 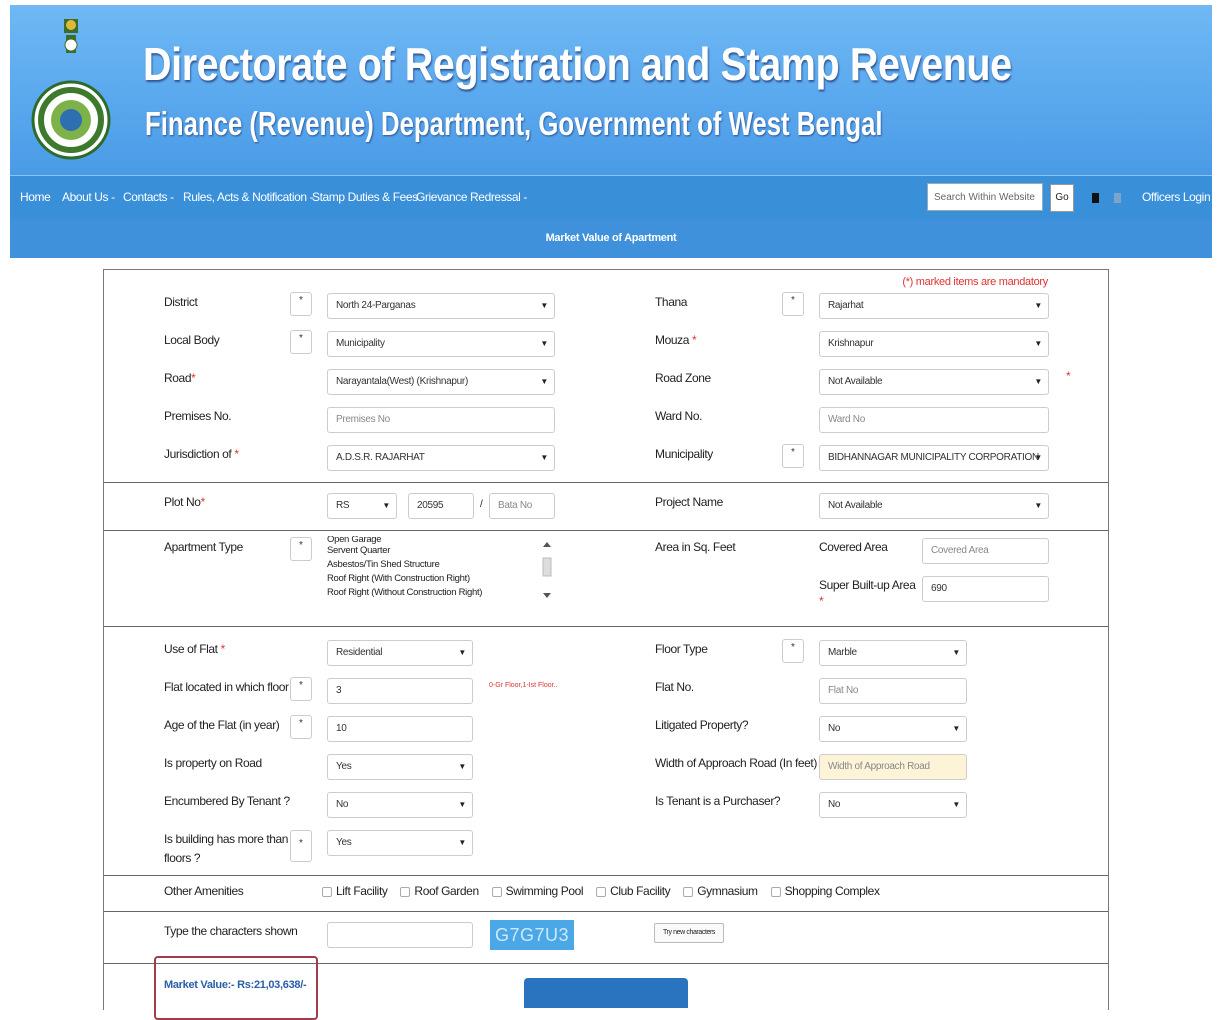 What do you see at coordinates (702, 725) in the screenshot?
I see `litigated-label: Litigated Property?` at bounding box center [702, 725].